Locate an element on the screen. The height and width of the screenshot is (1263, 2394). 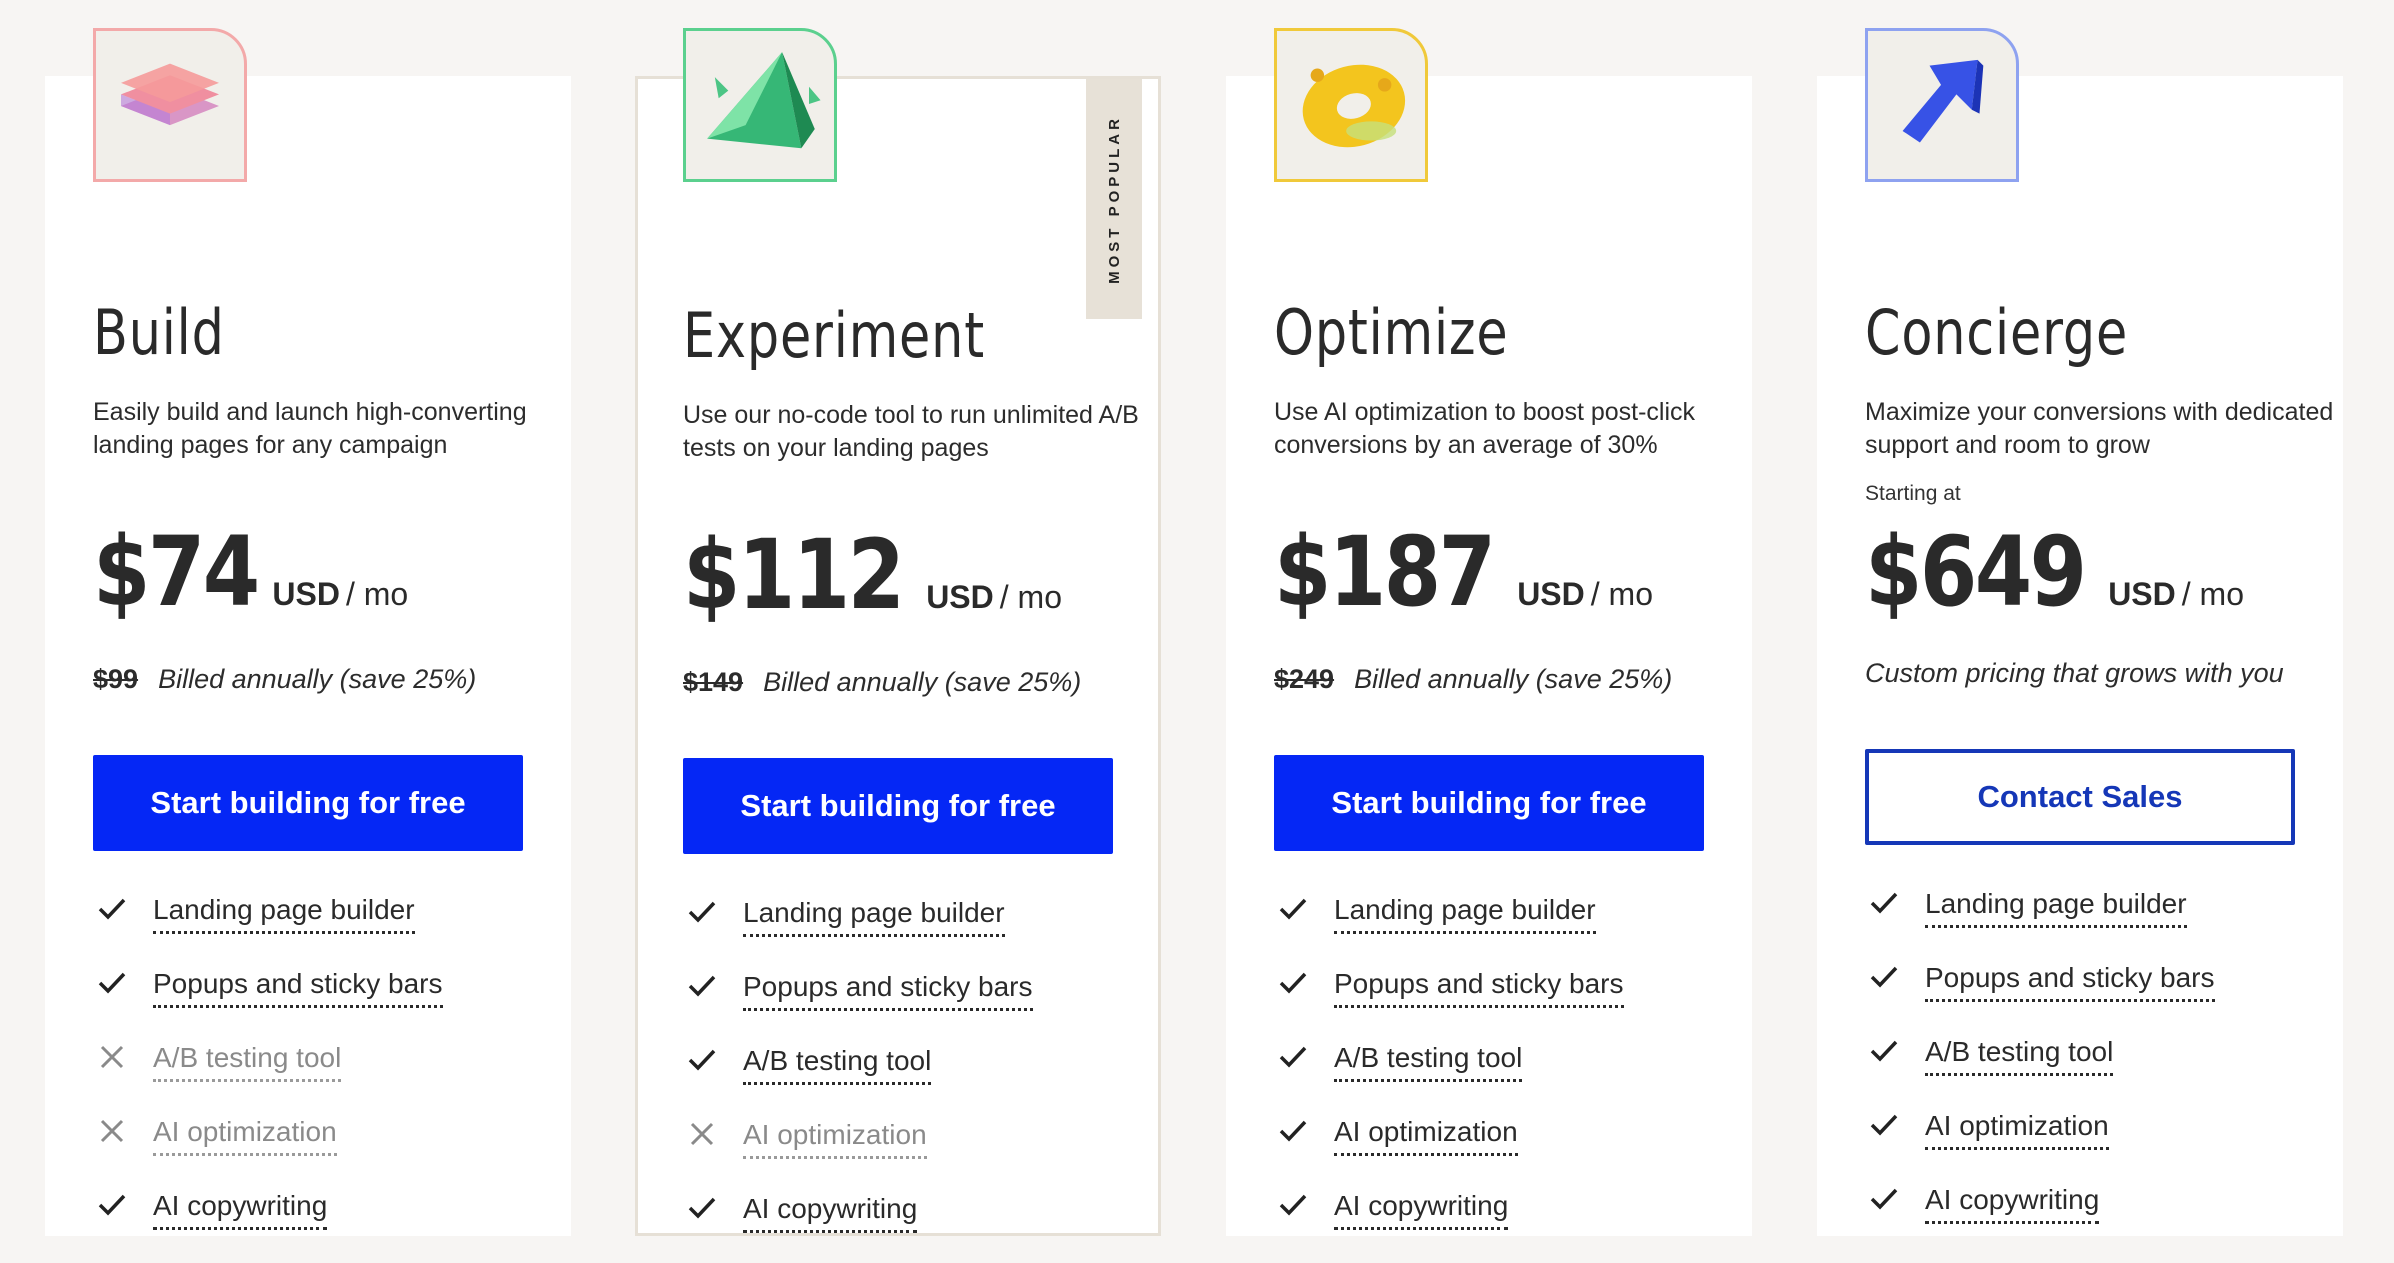
old-price: $249 is located at coordinates (1304, 679).